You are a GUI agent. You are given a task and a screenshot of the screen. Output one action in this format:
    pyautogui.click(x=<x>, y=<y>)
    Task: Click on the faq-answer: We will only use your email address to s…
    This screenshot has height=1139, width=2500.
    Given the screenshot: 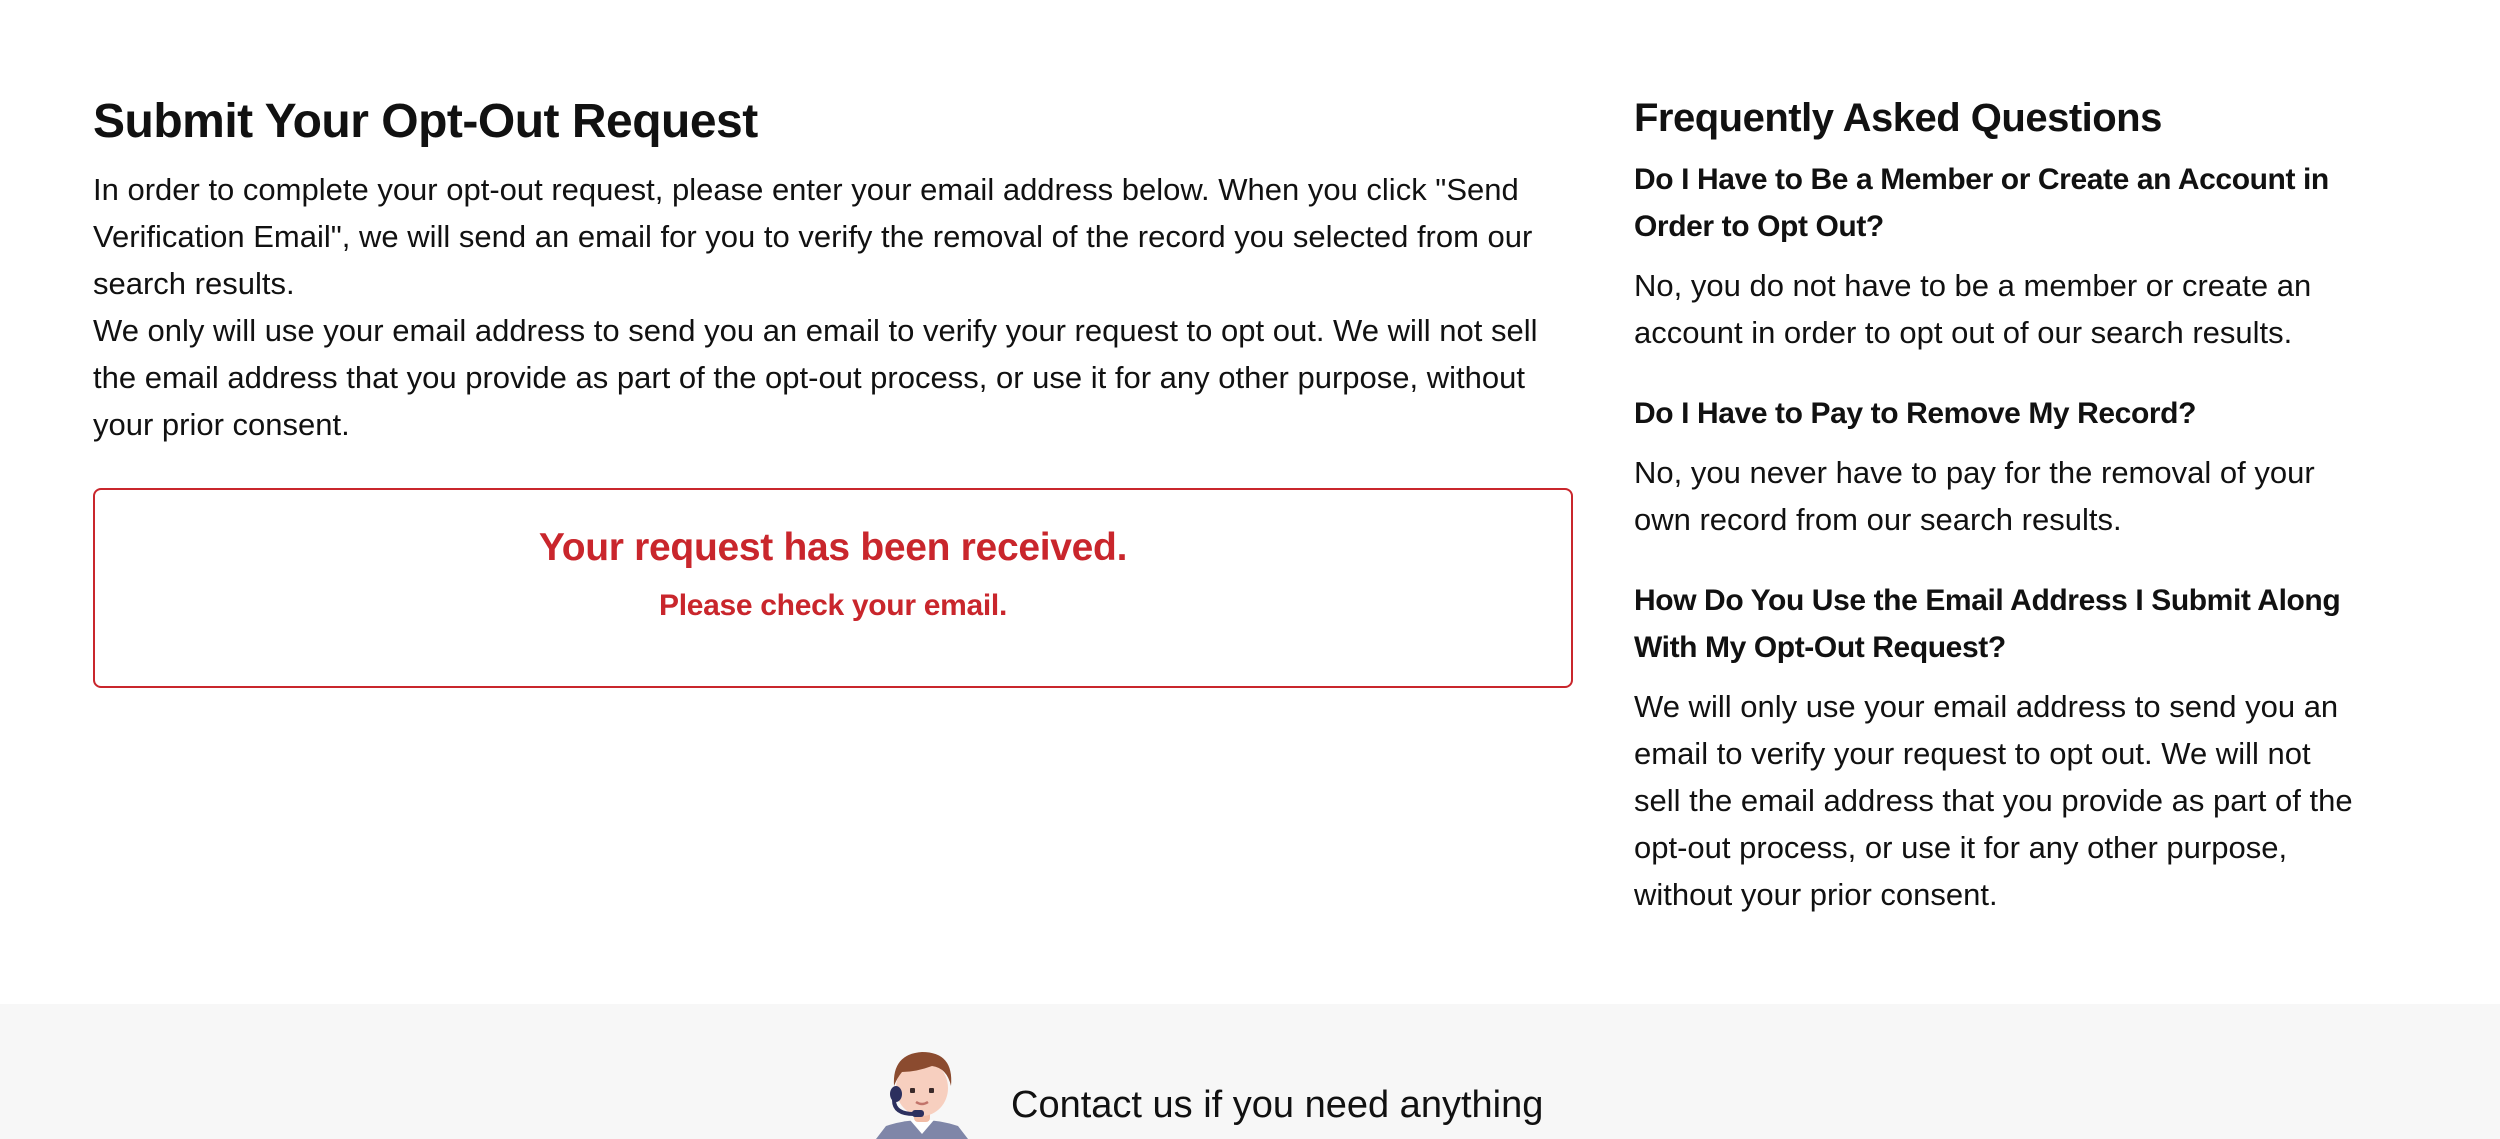 What is the action you would take?
    pyautogui.click(x=1993, y=800)
    